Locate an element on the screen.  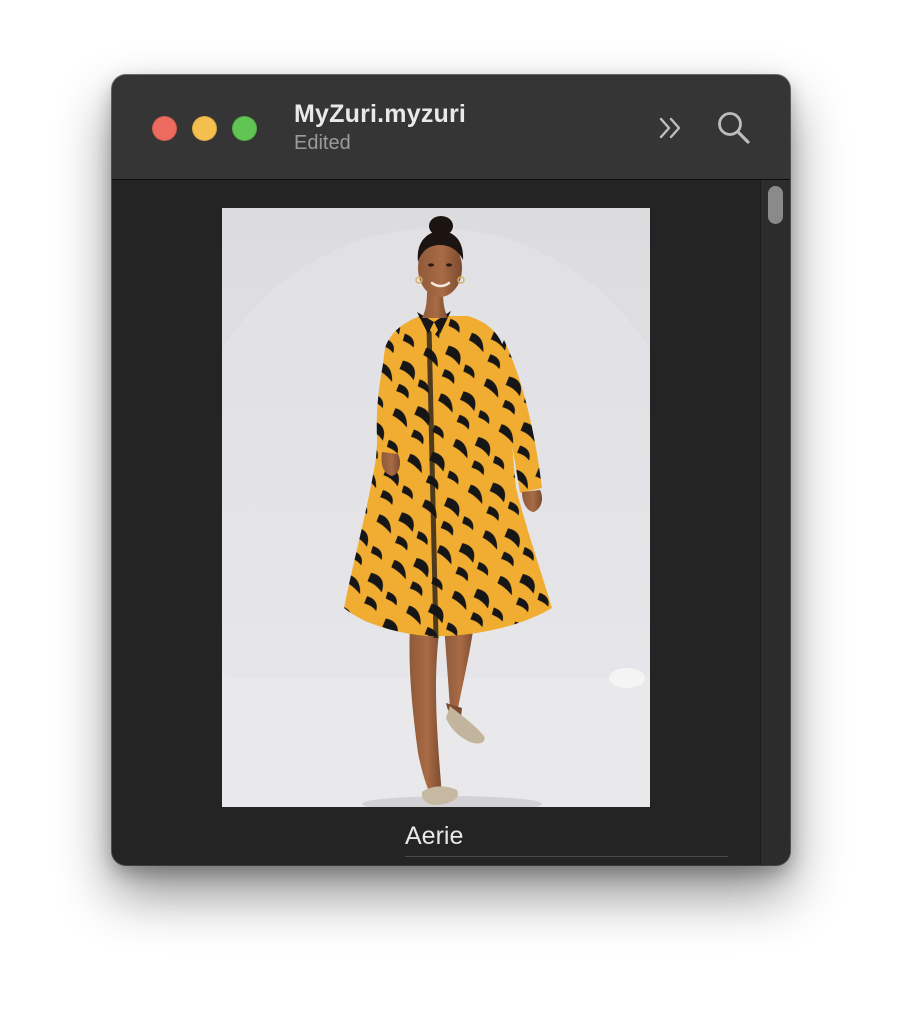
minimize-window-button is located at coordinates (204, 128).